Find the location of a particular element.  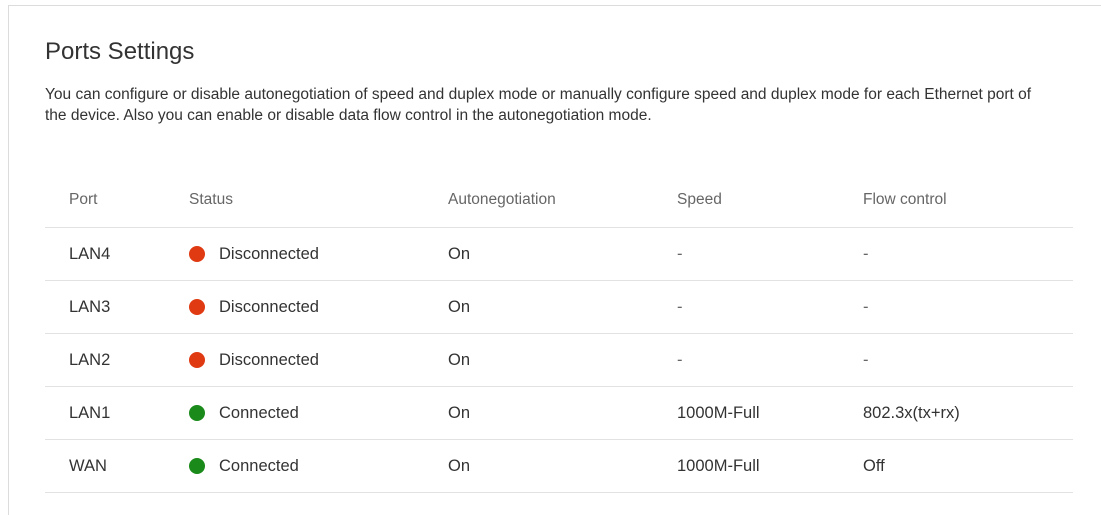

table-row: LAN3 Disconnected On - - is located at coordinates (559, 307).